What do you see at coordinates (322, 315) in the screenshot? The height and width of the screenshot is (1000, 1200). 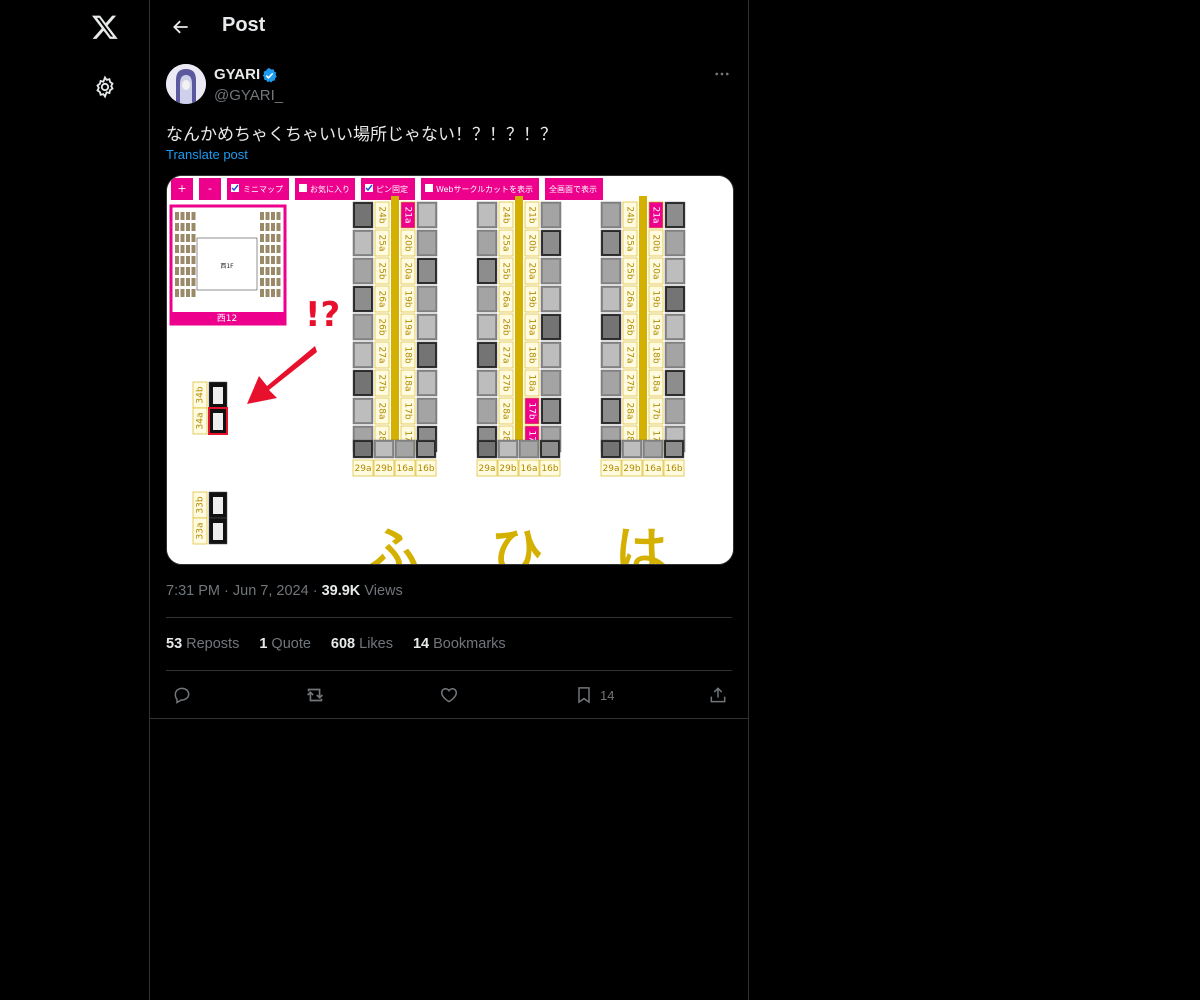 I see `annotation-mark: !?` at bounding box center [322, 315].